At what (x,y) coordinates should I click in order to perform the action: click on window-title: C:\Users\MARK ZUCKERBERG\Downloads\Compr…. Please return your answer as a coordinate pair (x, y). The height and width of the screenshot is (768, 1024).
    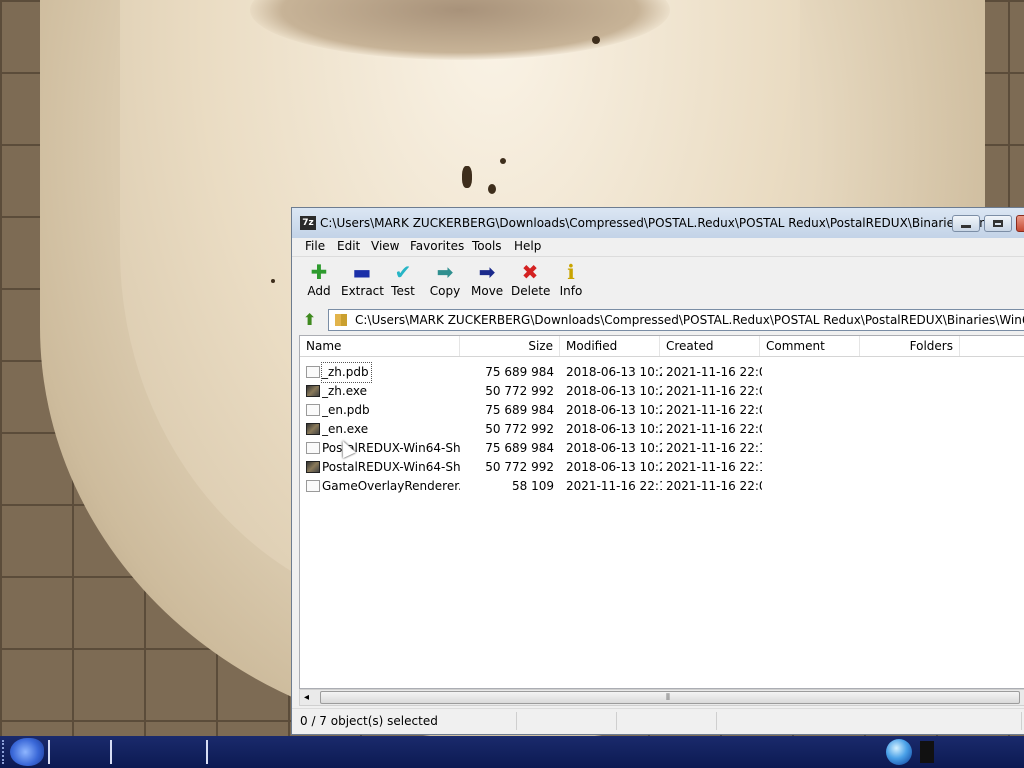
    Looking at the image, I should click on (663, 223).